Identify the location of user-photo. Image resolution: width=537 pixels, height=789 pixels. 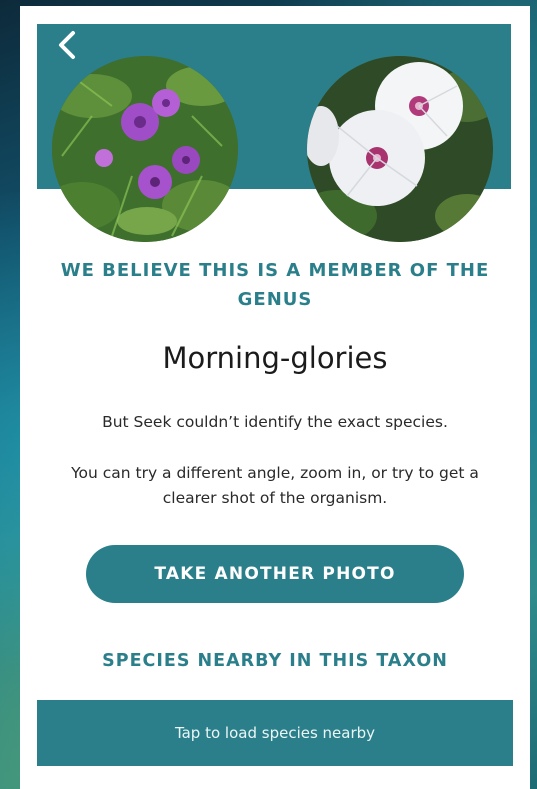
(145, 149).